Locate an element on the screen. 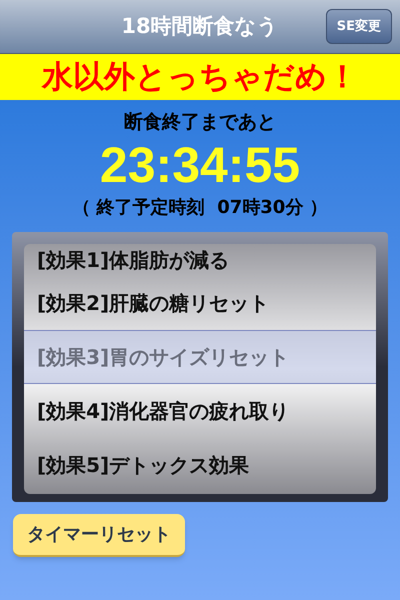  end-time-text: （ 終了予定時刻 07時30分 ） is located at coordinates (200, 208).